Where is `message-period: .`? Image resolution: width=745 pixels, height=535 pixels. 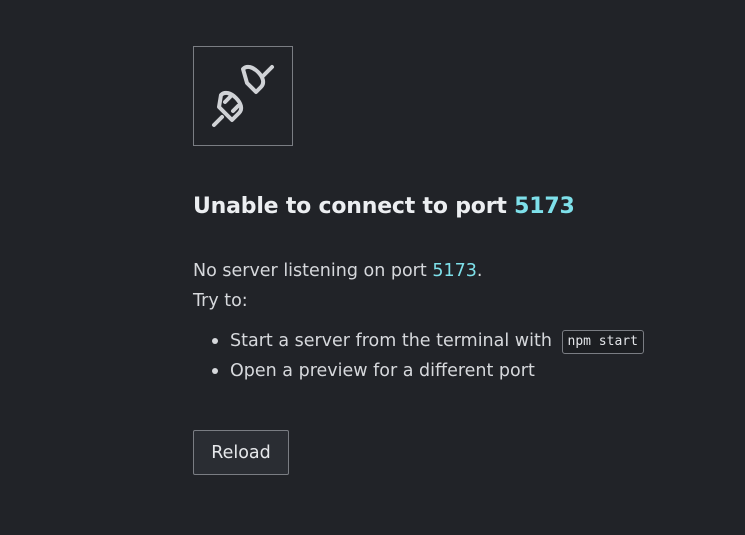 message-period: . is located at coordinates (479, 271).